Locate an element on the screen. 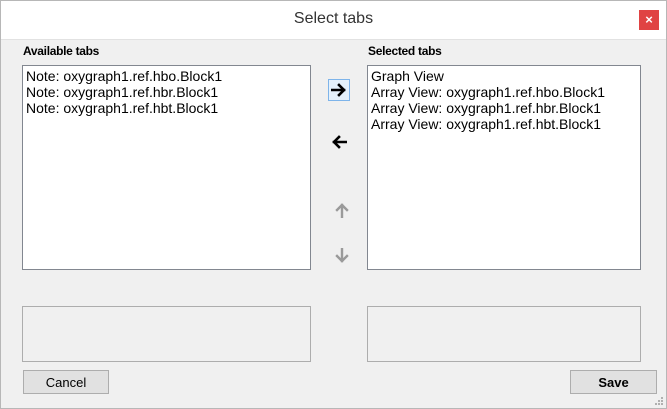 This screenshot has height=409, width=667. selected-tab-info-box is located at coordinates (504, 334).